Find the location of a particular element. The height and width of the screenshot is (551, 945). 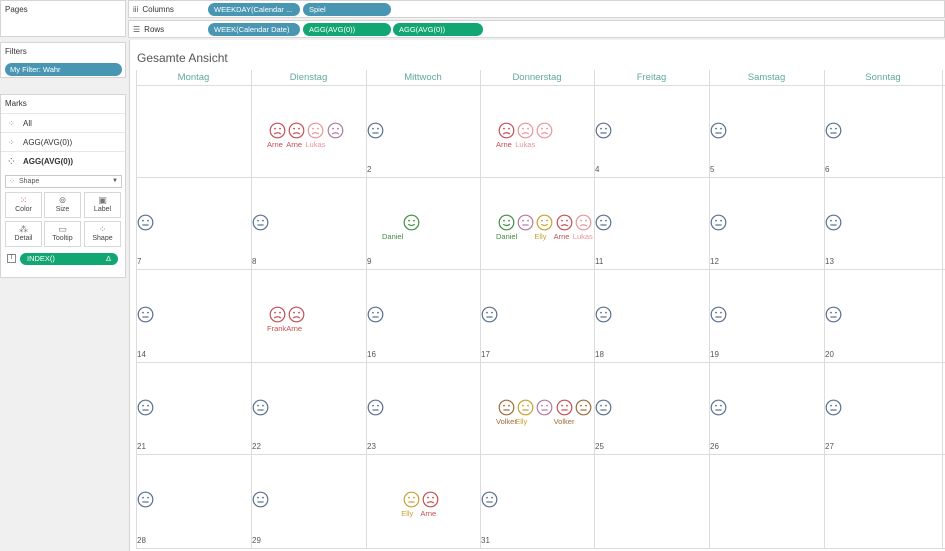

day-header-4: Freitag is located at coordinates (651, 77).